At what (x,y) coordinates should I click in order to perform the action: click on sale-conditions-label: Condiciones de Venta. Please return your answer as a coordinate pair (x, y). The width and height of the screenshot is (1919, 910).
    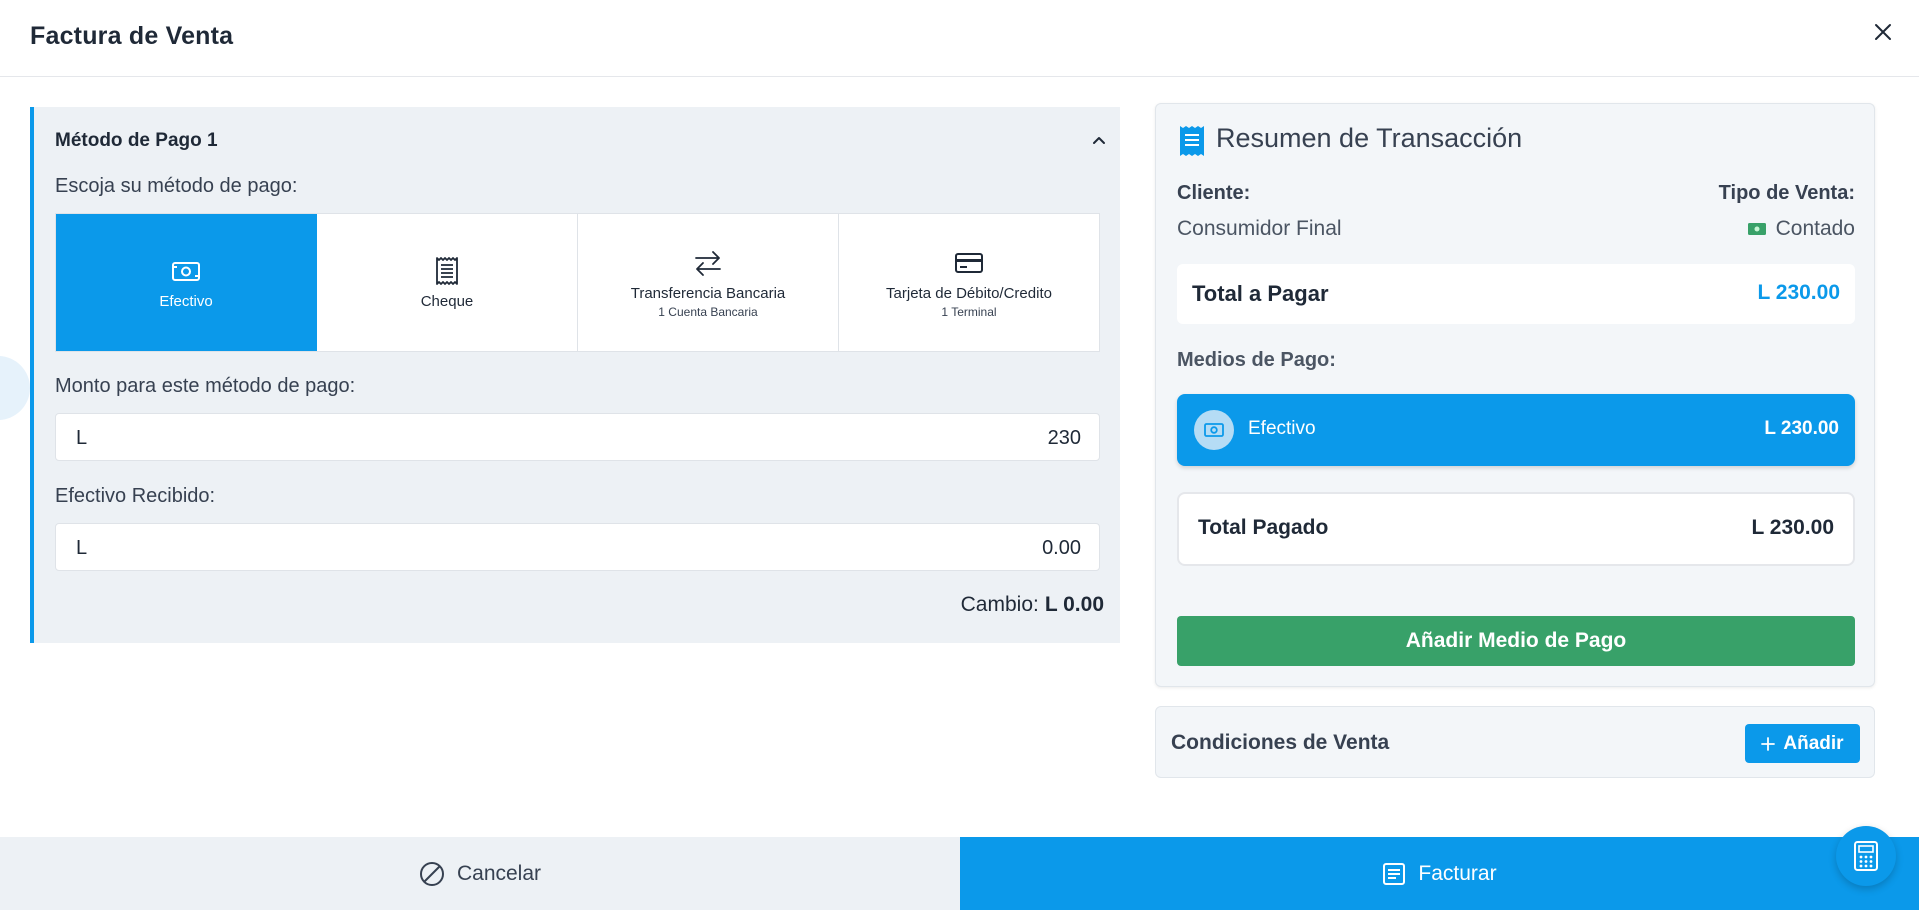
    Looking at the image, I should click on (1280, 742).